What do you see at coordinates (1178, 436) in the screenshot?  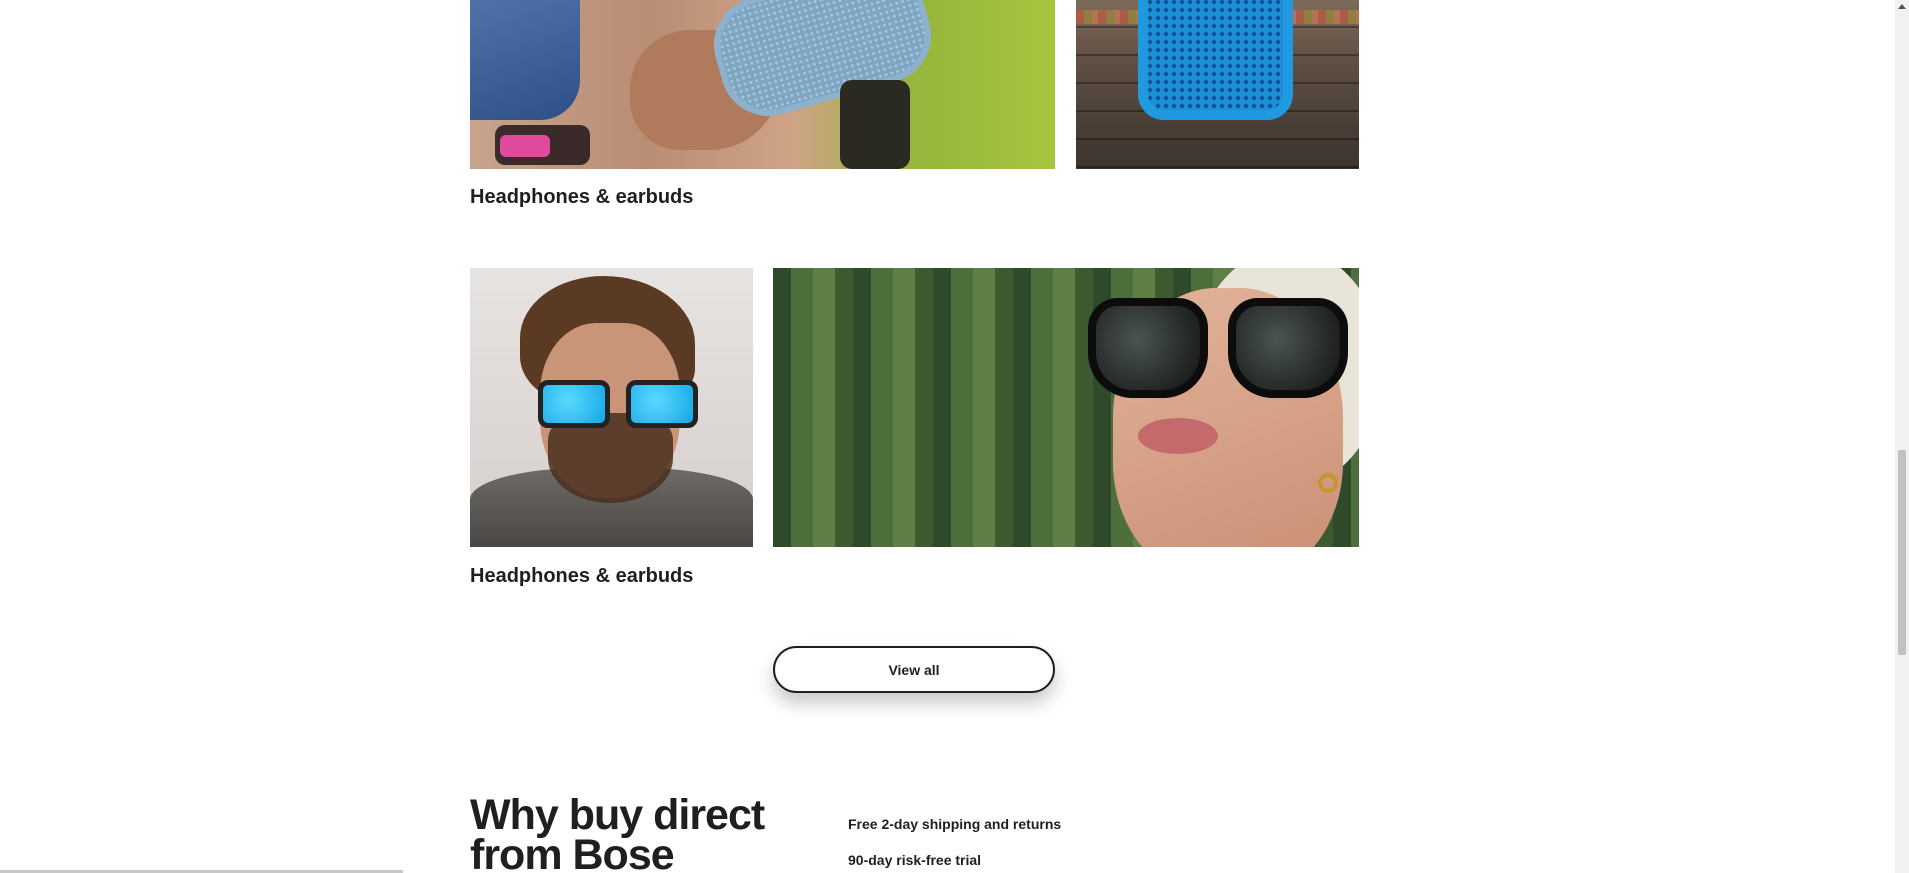 I see `lips-shape` at bounding box center [1178, 436].